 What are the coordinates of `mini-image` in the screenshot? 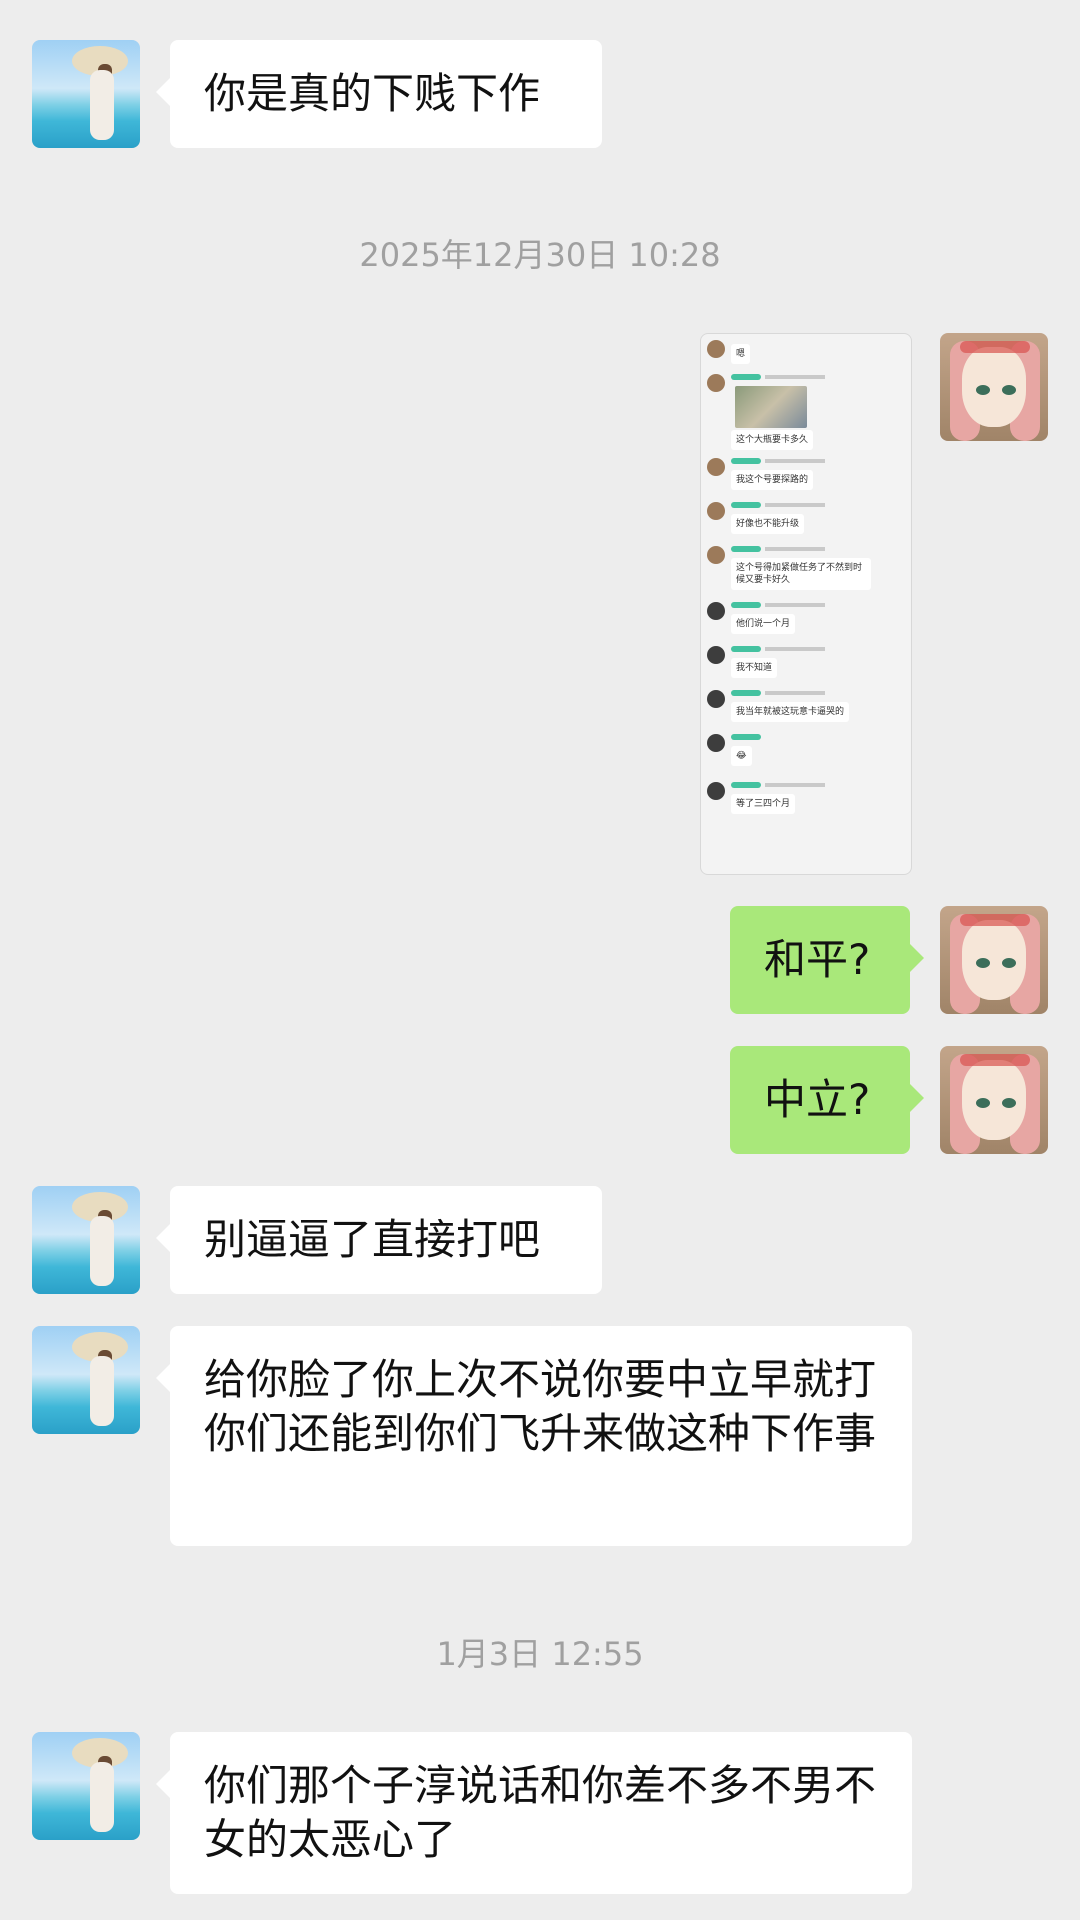 It's located at (771, 407).